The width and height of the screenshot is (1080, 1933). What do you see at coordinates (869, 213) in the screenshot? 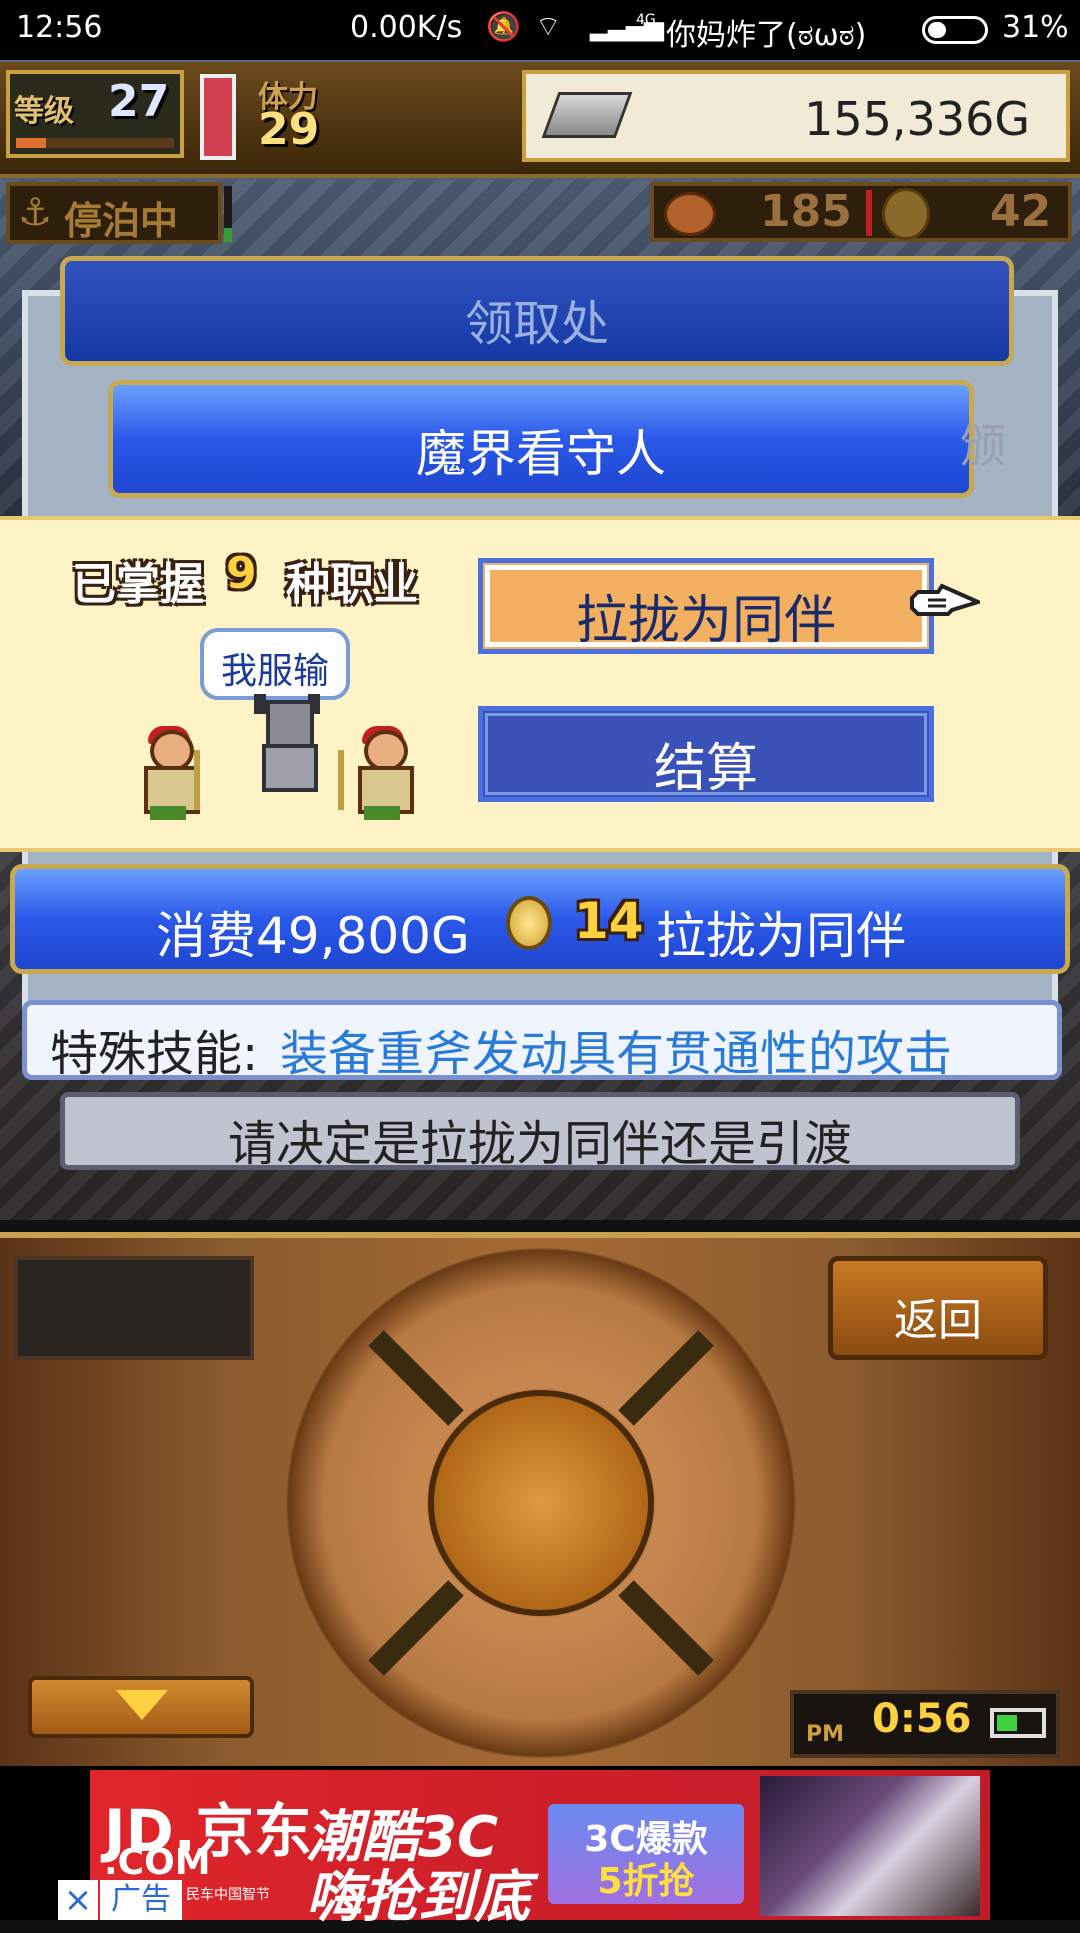
I see `resource-divider` at bounding box center [869, 213].